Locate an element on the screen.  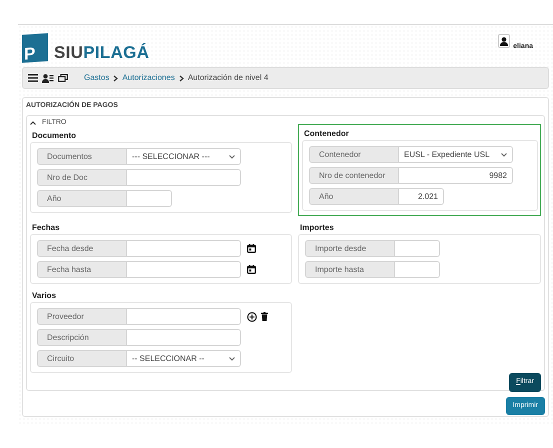
input-field: 2.021 is located at coordinates (421, 196).